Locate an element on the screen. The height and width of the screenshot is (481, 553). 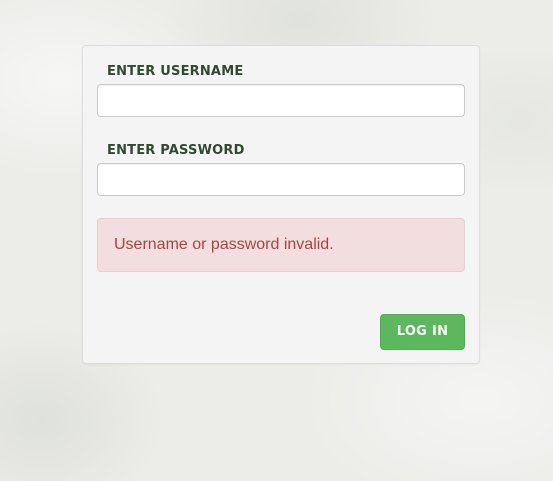
login-button: LOG IN is located at coordinates (422, 332).